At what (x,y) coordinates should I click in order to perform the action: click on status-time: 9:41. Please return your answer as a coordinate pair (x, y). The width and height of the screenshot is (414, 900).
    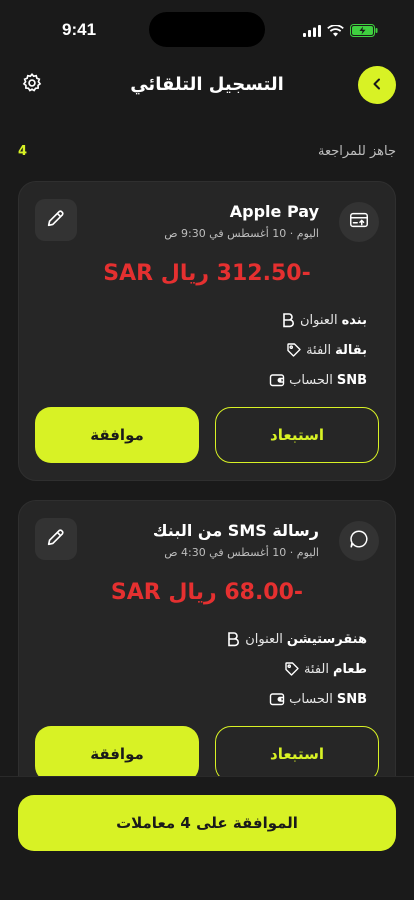
    Looking at the image, I should click on (79, 29).